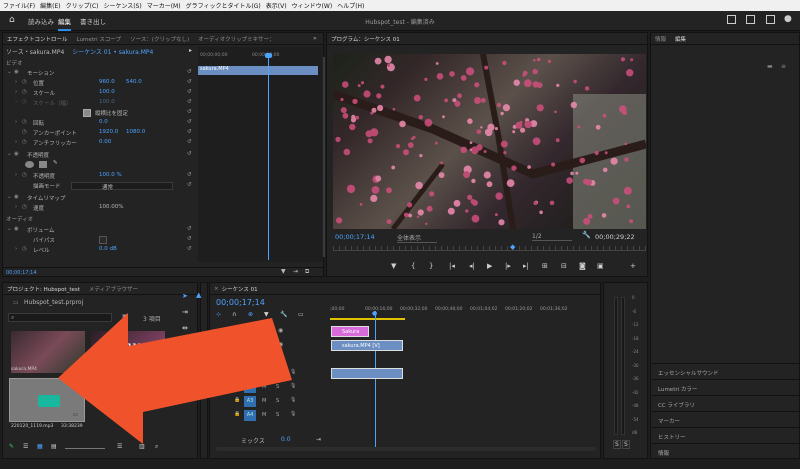 This screenshot has height=469, width=800. Describe the element at coordinates (725, 451) in the screenshot. I see `right-panel-item: 情報` at that location.